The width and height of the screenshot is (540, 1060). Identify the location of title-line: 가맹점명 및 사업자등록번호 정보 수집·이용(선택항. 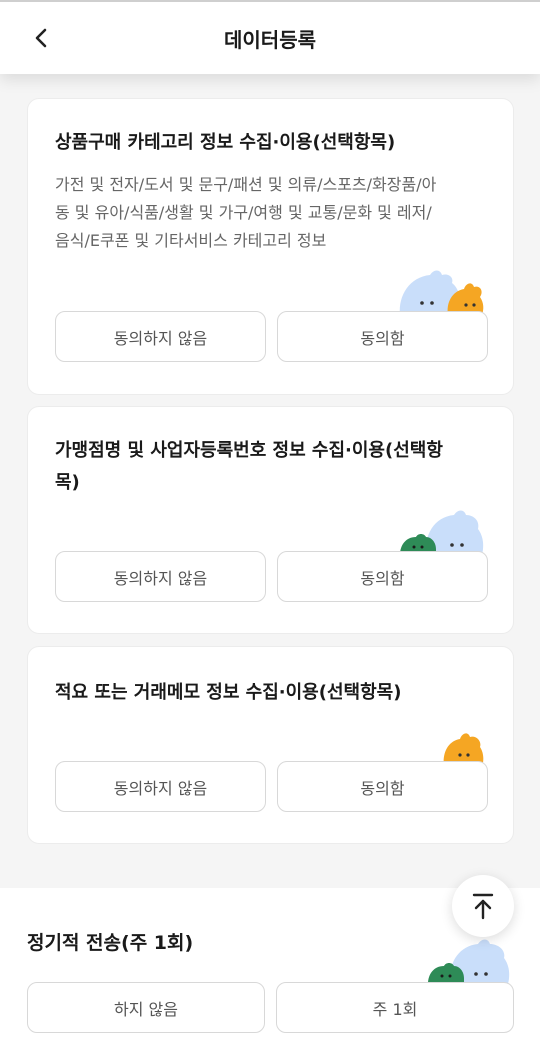
(249, 450).